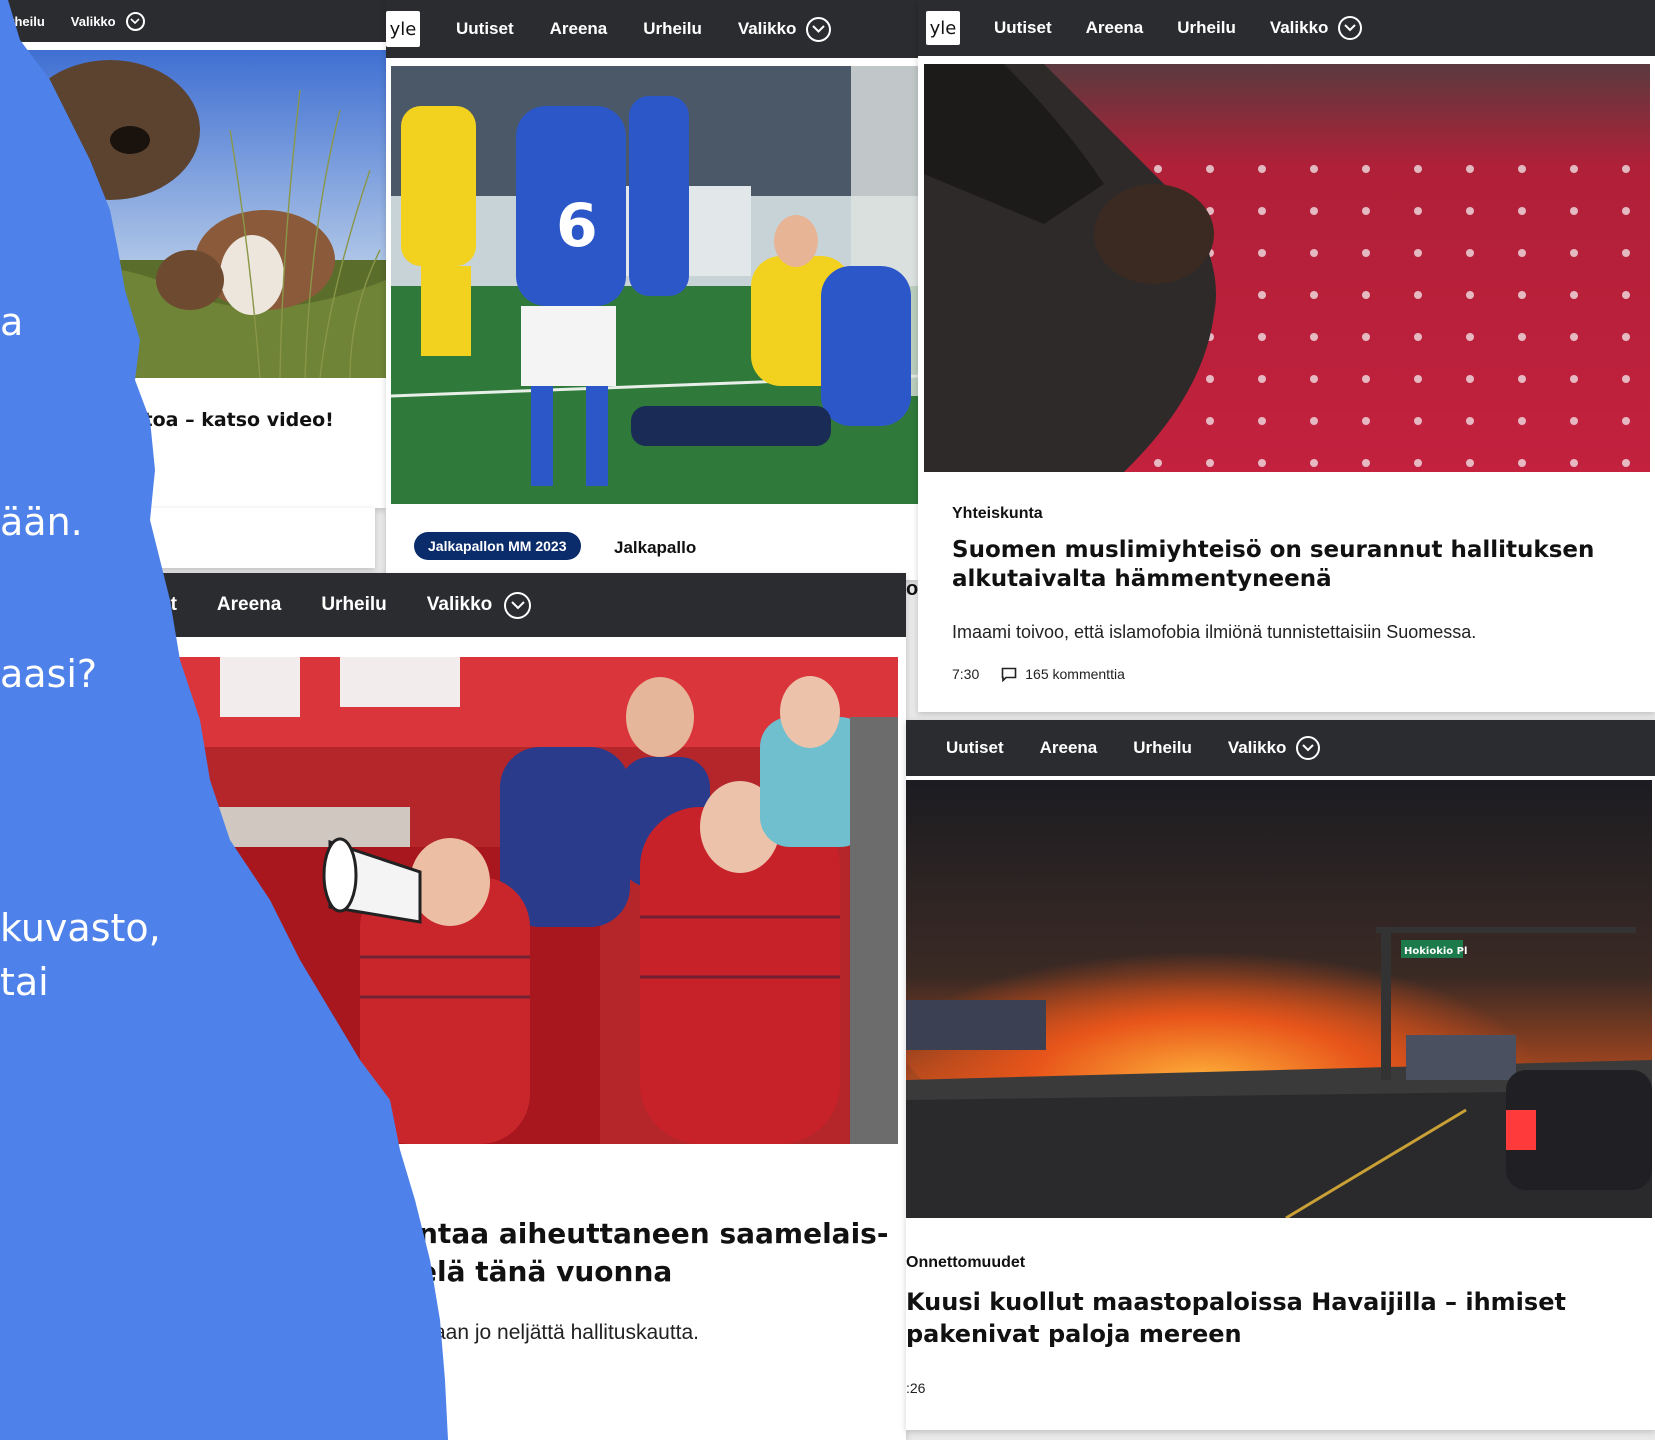 This screenshot has height=1440, width=1655. What do you see at coordinates (943, 28) in the screenshot?
I see `yle-logo: yle` at bounding box center [943, 28].